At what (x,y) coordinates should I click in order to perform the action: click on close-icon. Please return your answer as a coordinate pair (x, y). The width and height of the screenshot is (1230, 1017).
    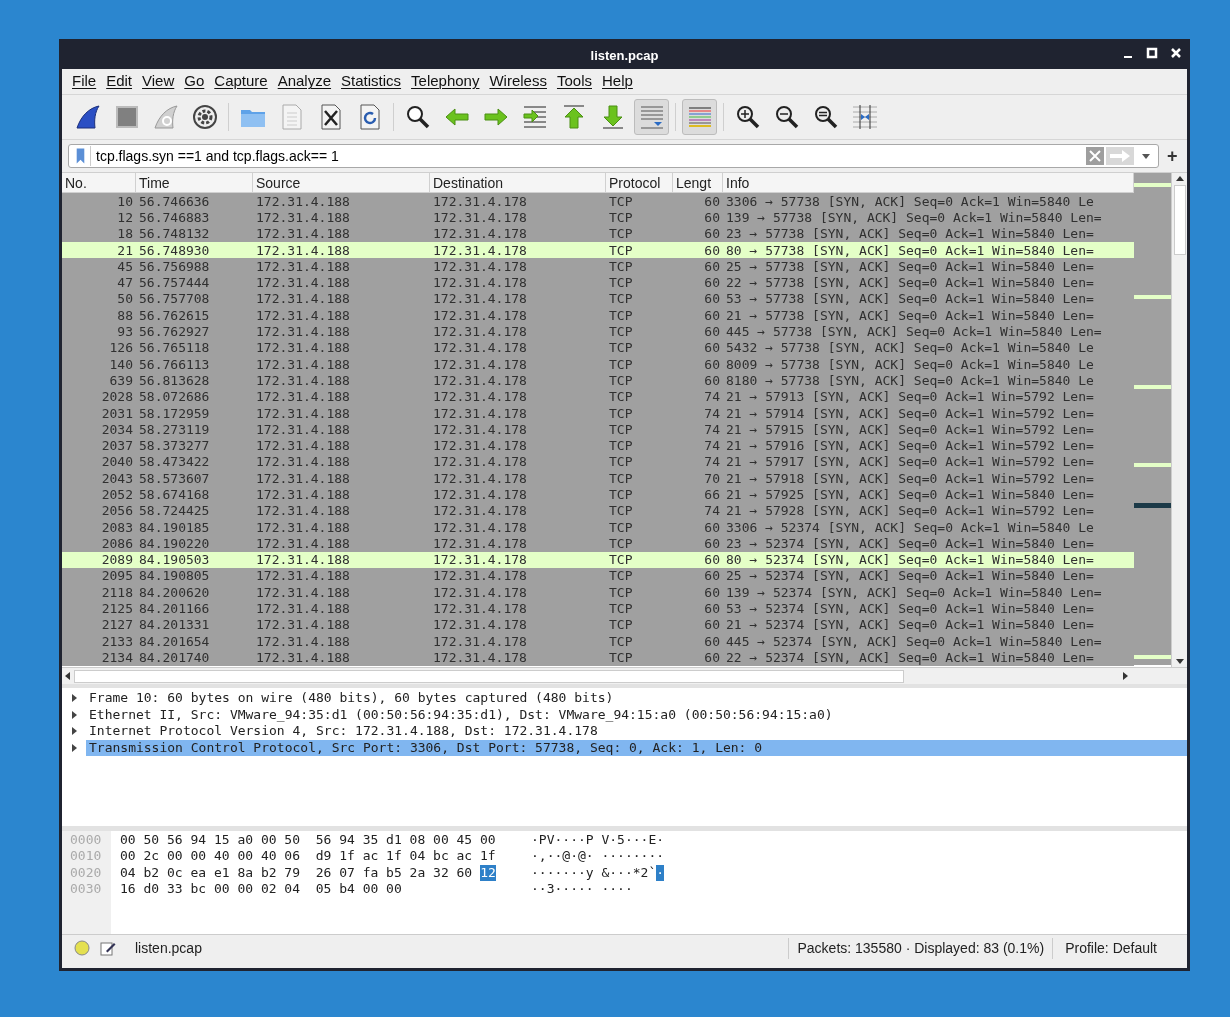
    Looking at the image, I should click on (1176, 53).